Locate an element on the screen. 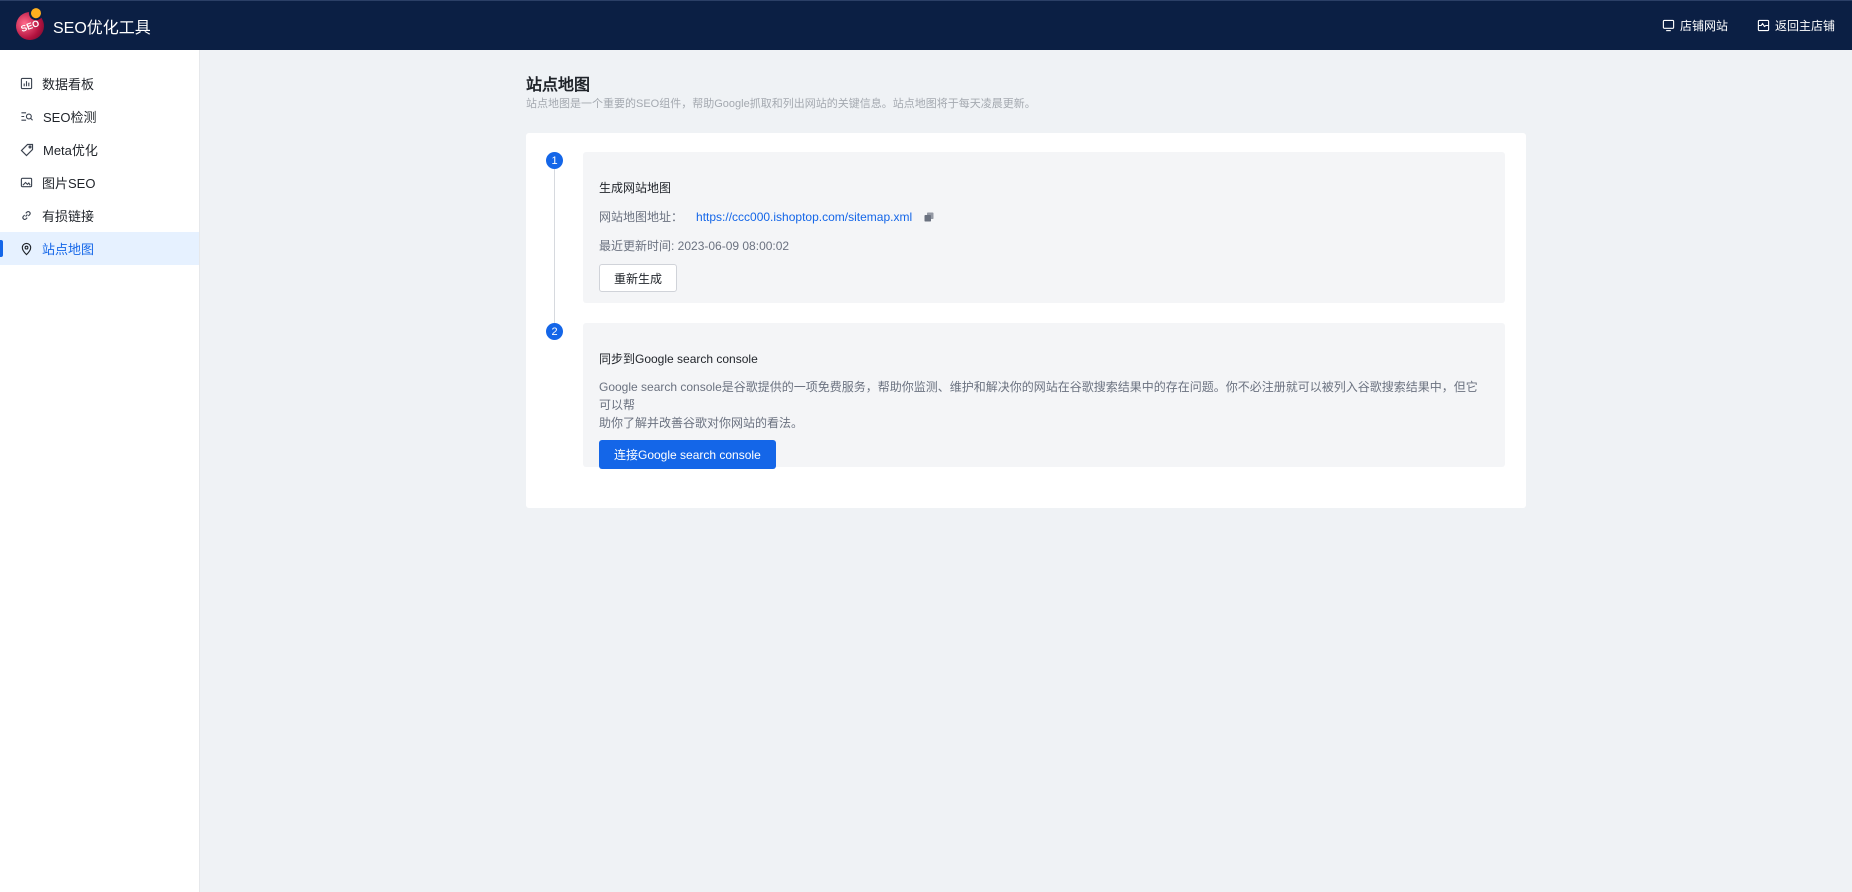  connect-gsc-button: 连接Google search console is located at coordinates (687, 454).